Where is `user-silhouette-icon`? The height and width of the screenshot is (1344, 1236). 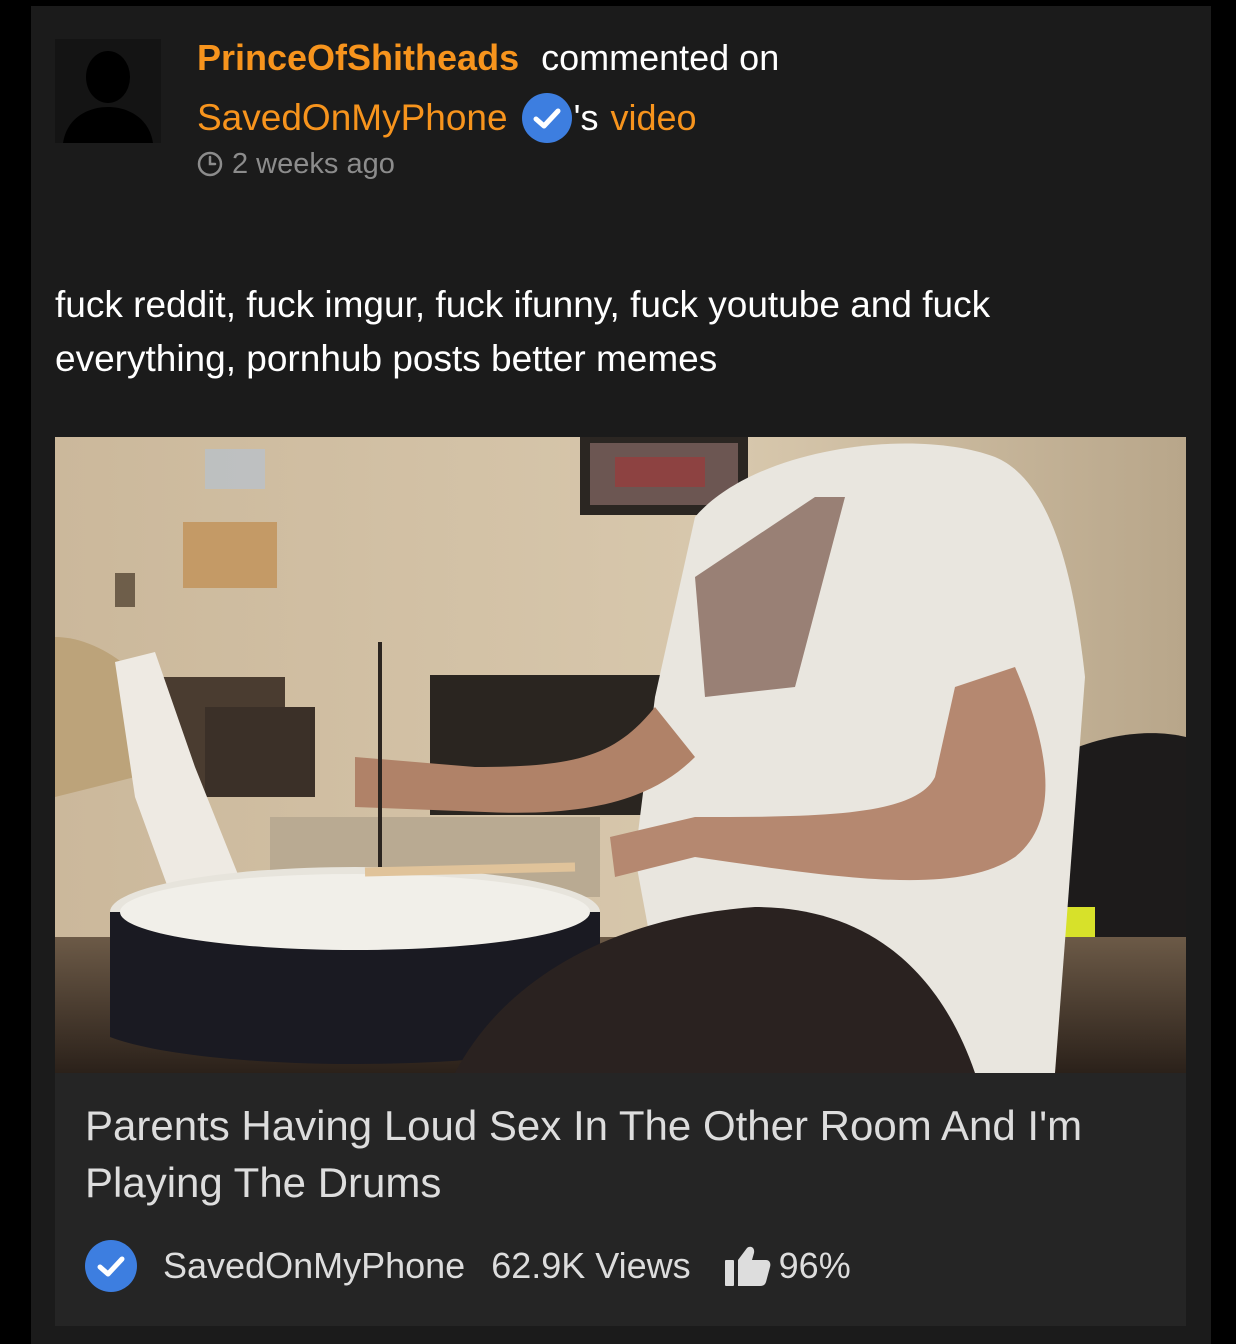 user-silhouette-icon is located at coordinates (108, 91).